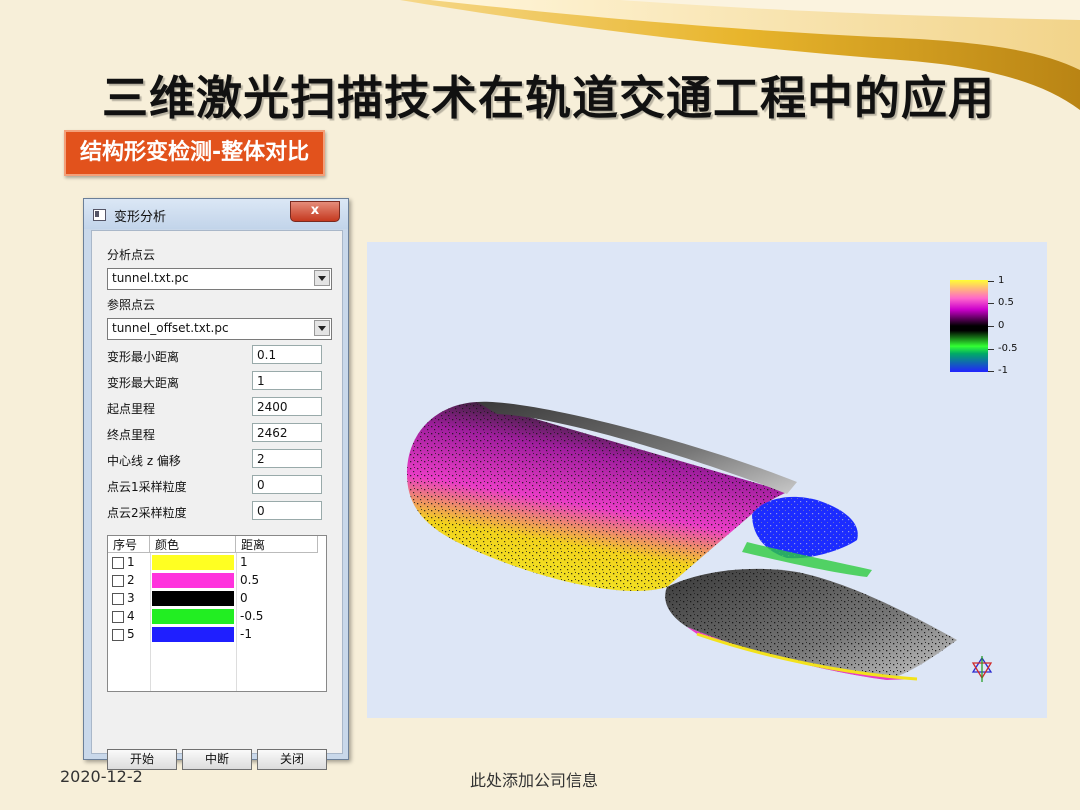 The image size is (1080, 810). Describe the element at coordinates (131, 634) in the screenshot. I see `row-index: 5` at that location.